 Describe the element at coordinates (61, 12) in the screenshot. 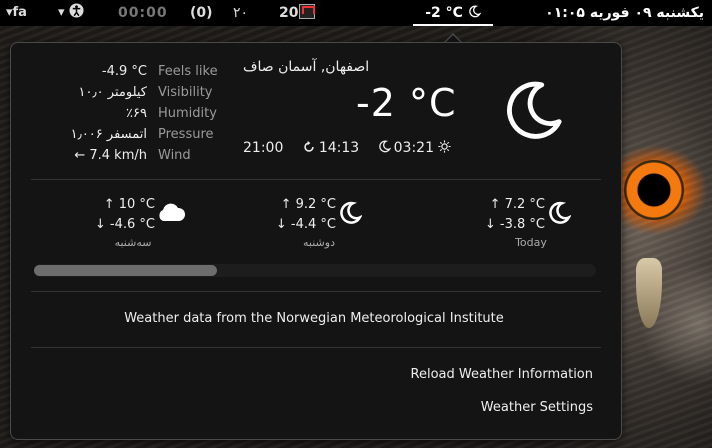

I see `accessibility-chevron: ▾` at that location.